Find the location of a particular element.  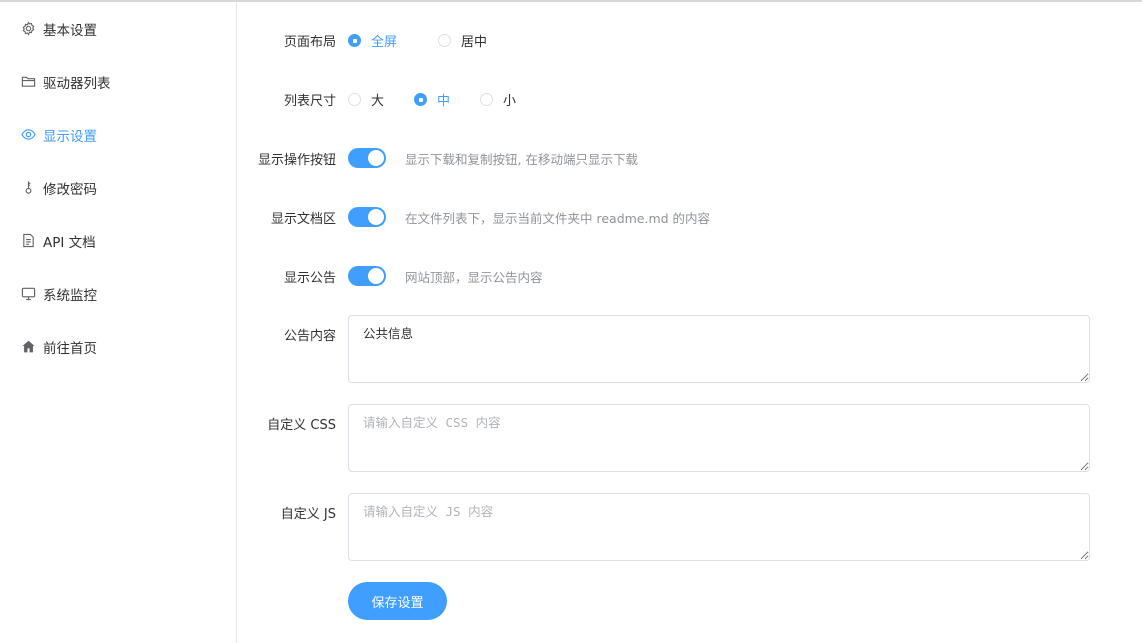

show-buttons-hint: 显示下载和复制按钮, 在移动端只显示下载 is located at coordinates (521, 159).